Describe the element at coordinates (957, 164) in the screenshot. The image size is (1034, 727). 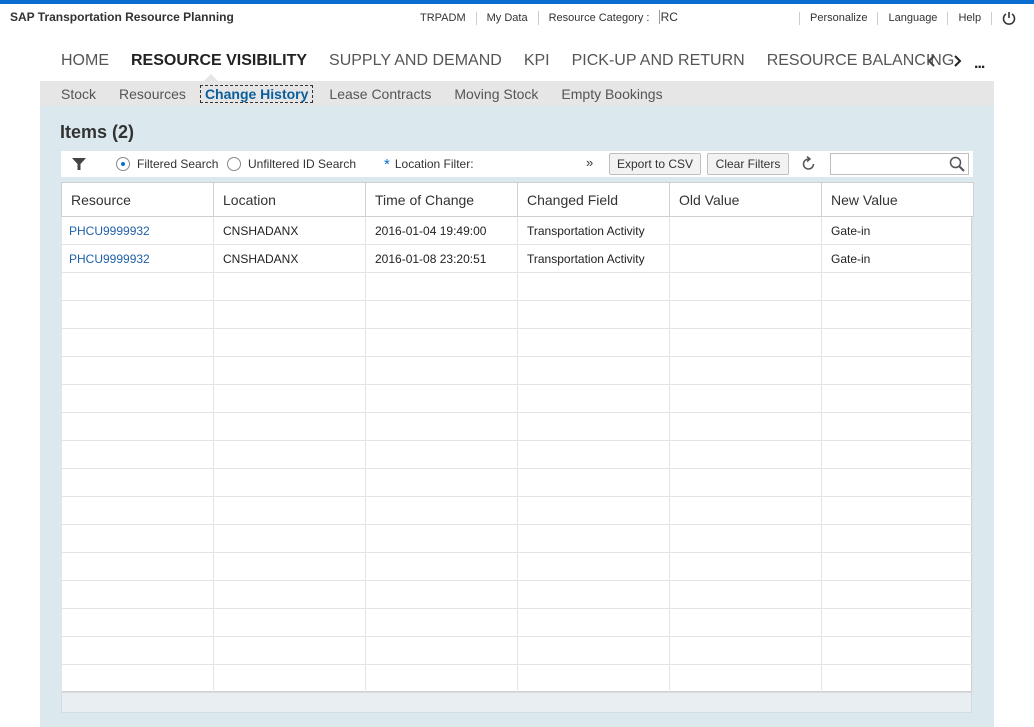
I see `search-icon` at that location.